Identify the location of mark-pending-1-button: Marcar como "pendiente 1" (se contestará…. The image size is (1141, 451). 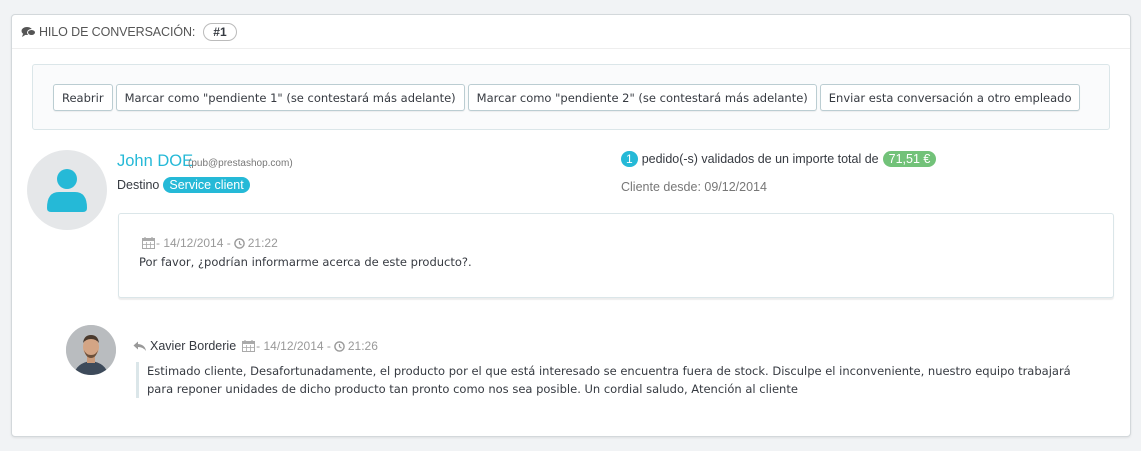
(290, 97).